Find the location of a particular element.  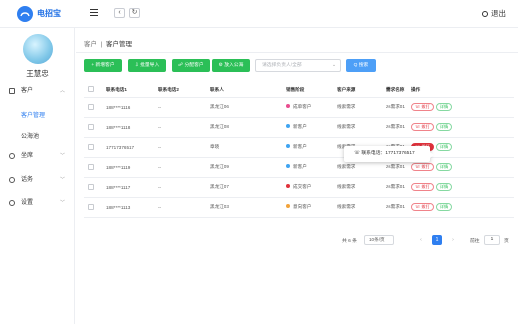

sidebar-item-public-pool: 公海池 is located at coordinates (30, 135).